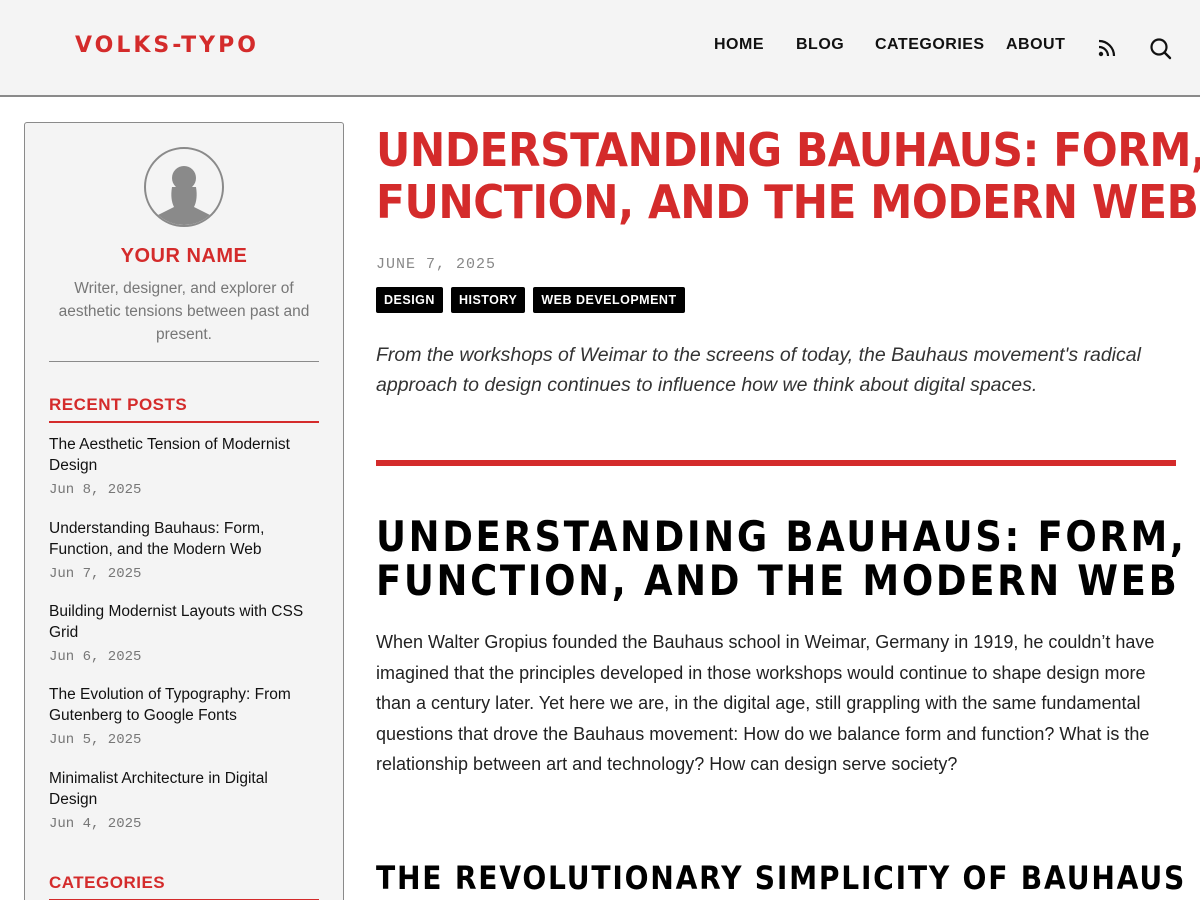 This screenshot has width=1200, height=900. I want to click on profile-name: YOUR NAME, so click(184, 256).